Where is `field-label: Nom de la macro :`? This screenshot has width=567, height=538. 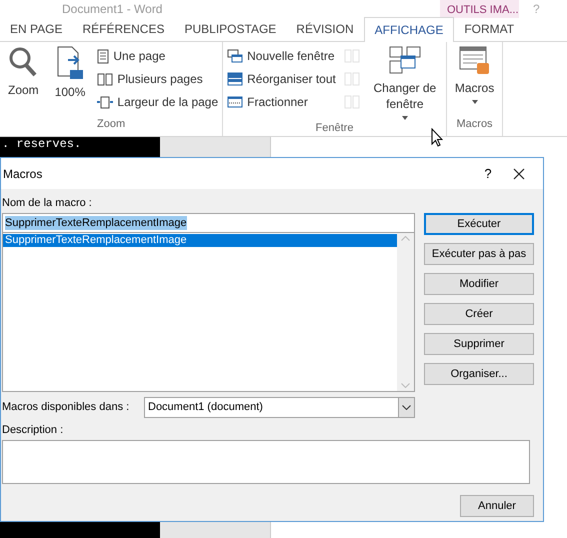
field-label: Nom de la macro : is located at coordinates (47, 203).